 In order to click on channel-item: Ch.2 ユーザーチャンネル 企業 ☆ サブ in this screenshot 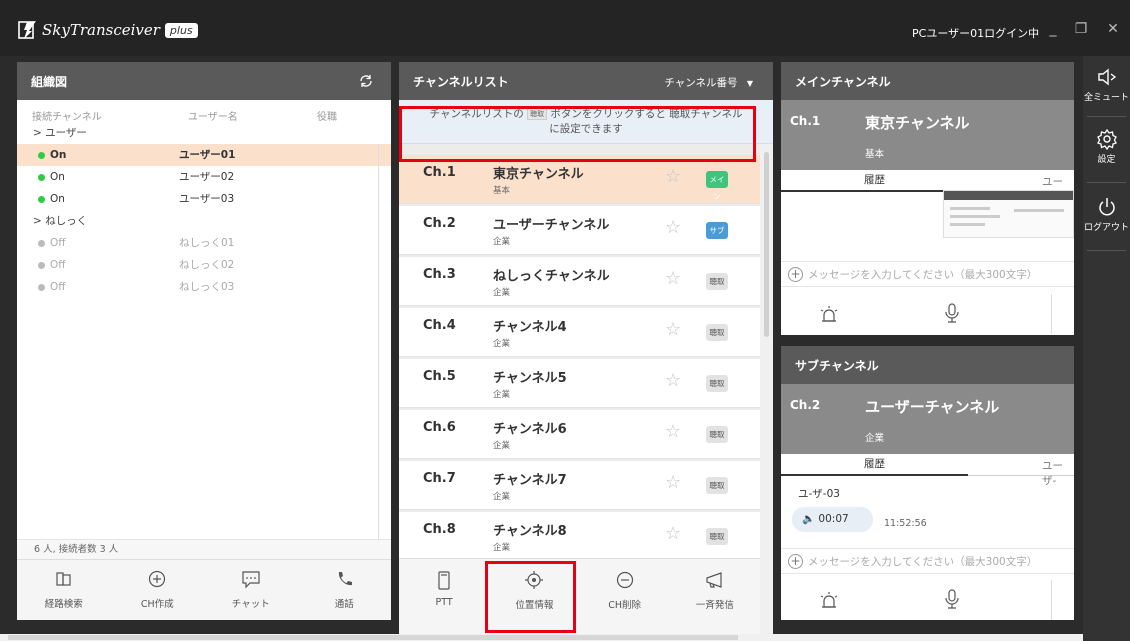, I will do `click(579, 230)`.